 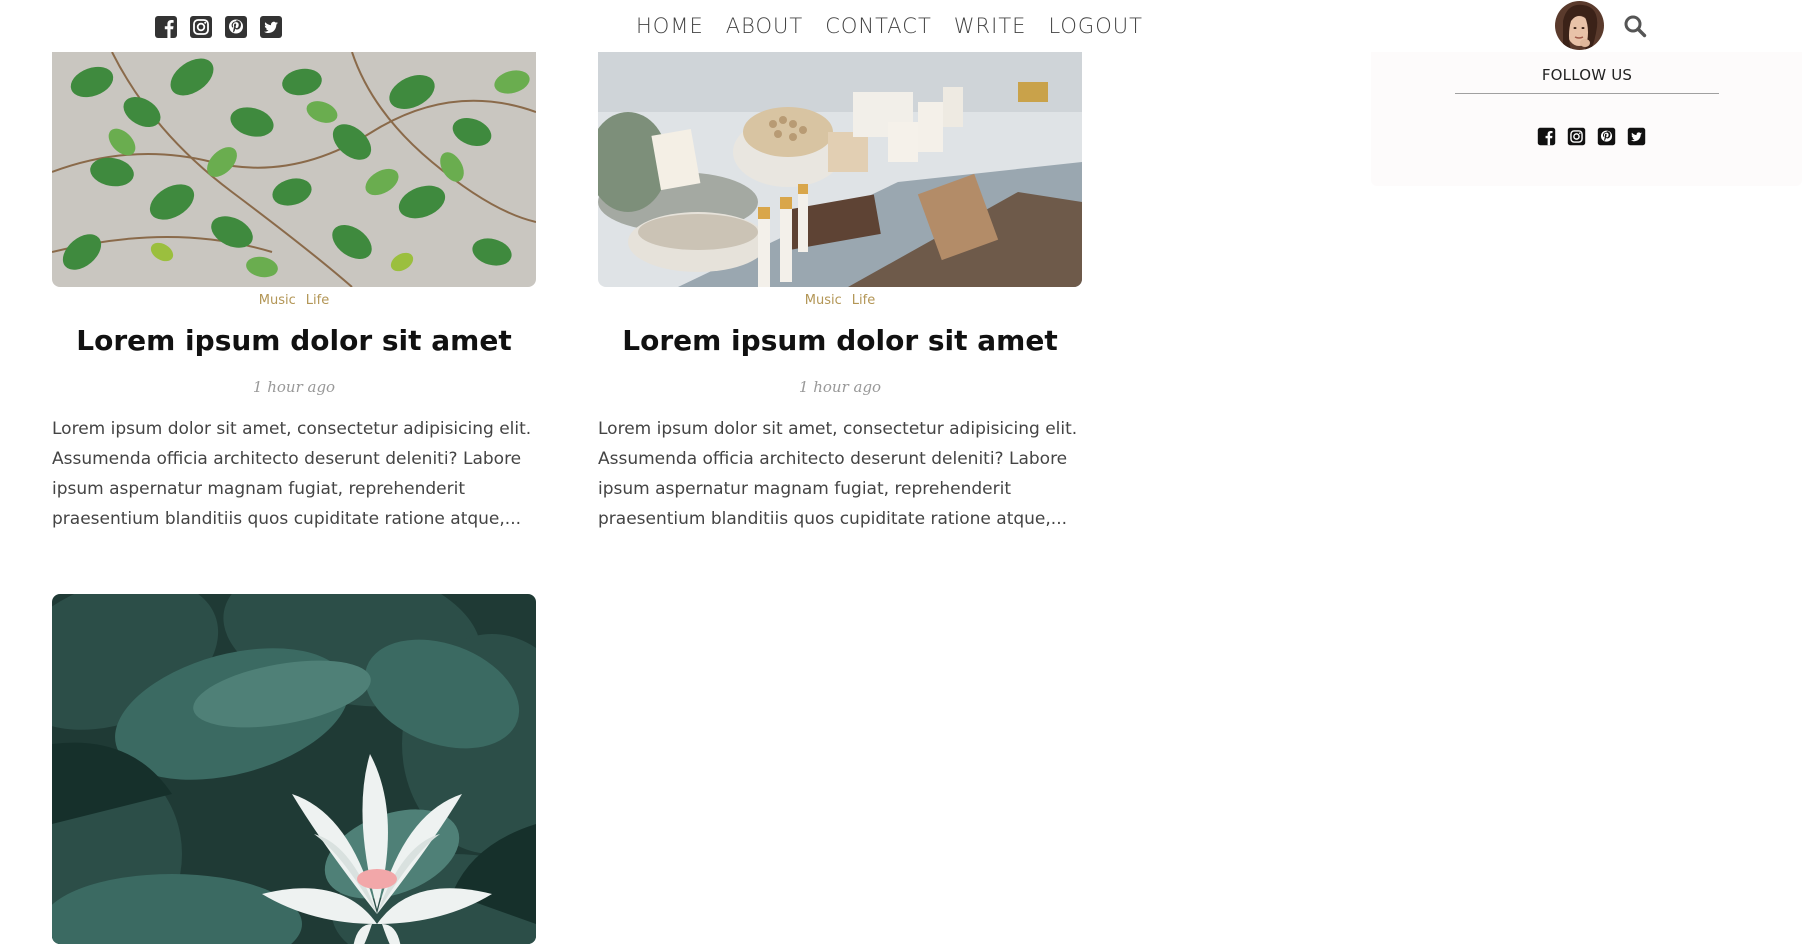 What do you see at coordinates (1635, 26) in the screenshot?
I see `search-icon` at bounding box center [1635, 26].